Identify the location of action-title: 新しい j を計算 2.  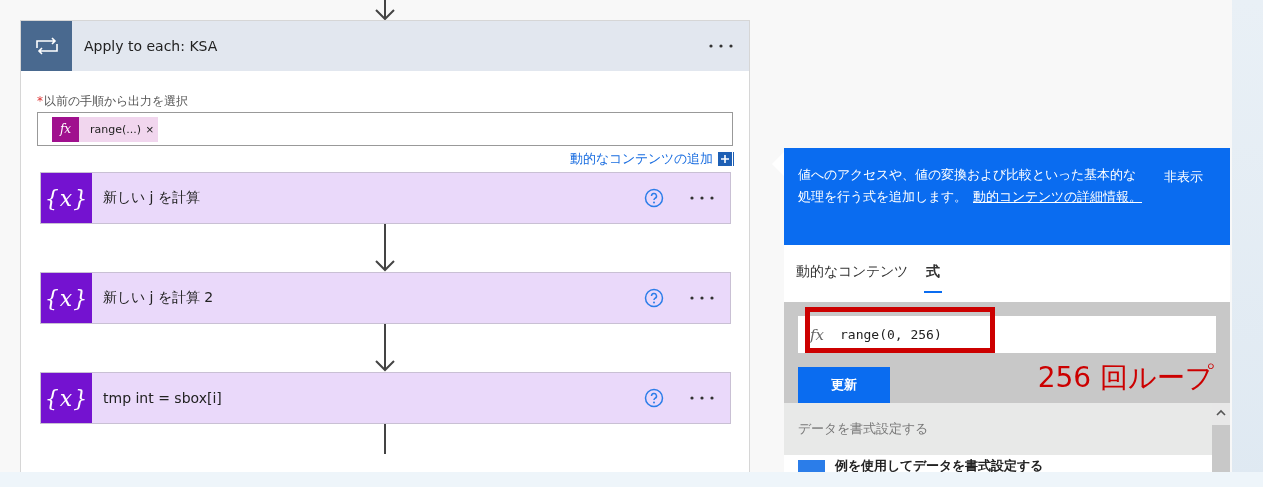
(159, 298).